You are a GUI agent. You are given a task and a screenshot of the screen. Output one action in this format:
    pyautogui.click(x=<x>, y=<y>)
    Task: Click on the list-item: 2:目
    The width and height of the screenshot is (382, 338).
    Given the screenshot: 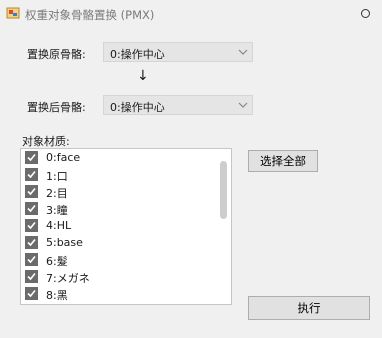 What is the action you would take?
    pyautogui.click(x=119, y=192)
    